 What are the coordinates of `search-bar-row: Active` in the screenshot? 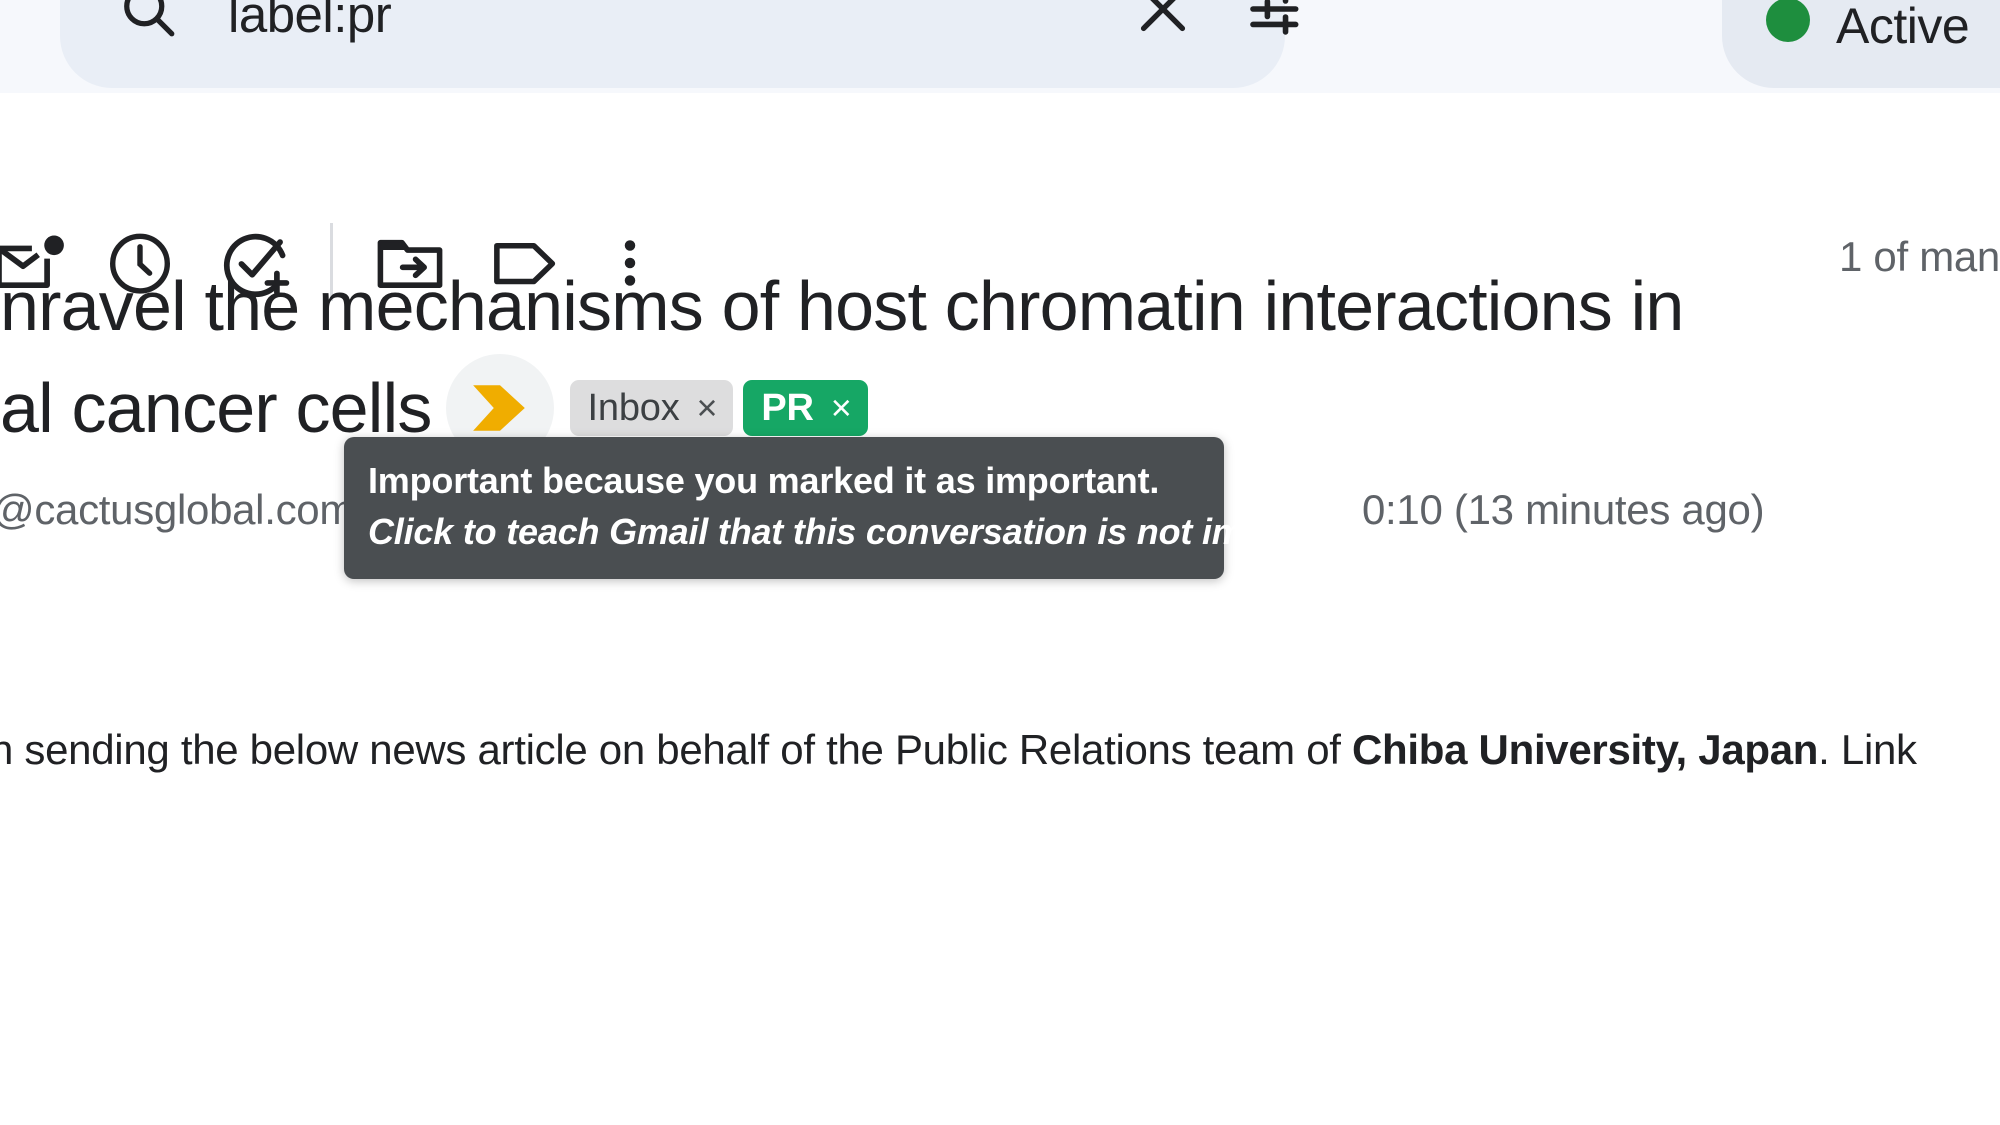 It's located at (1000, 46).